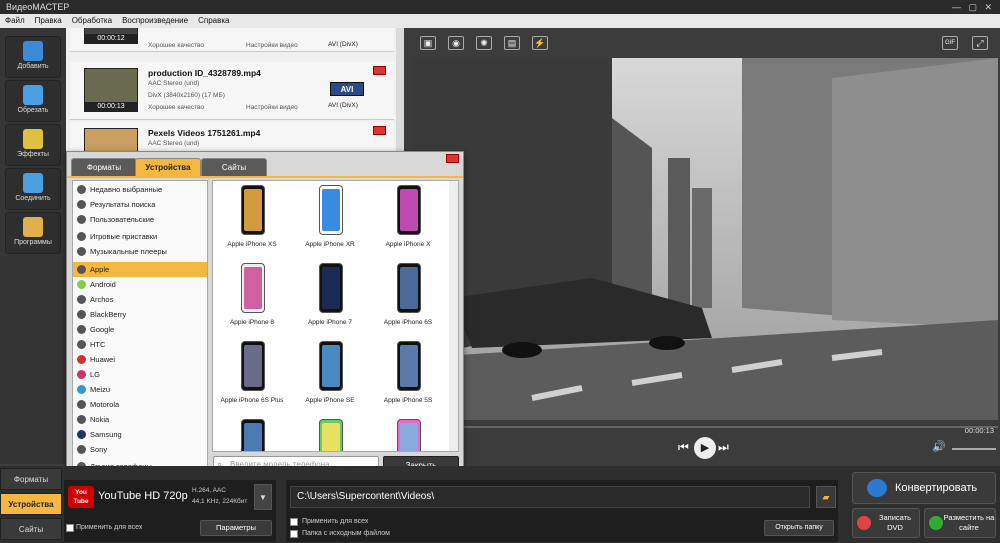  What do you see at coordinates (15, 20) in the screenshot?
I see `menu-file: Файл` at bounding box center [15, 20].